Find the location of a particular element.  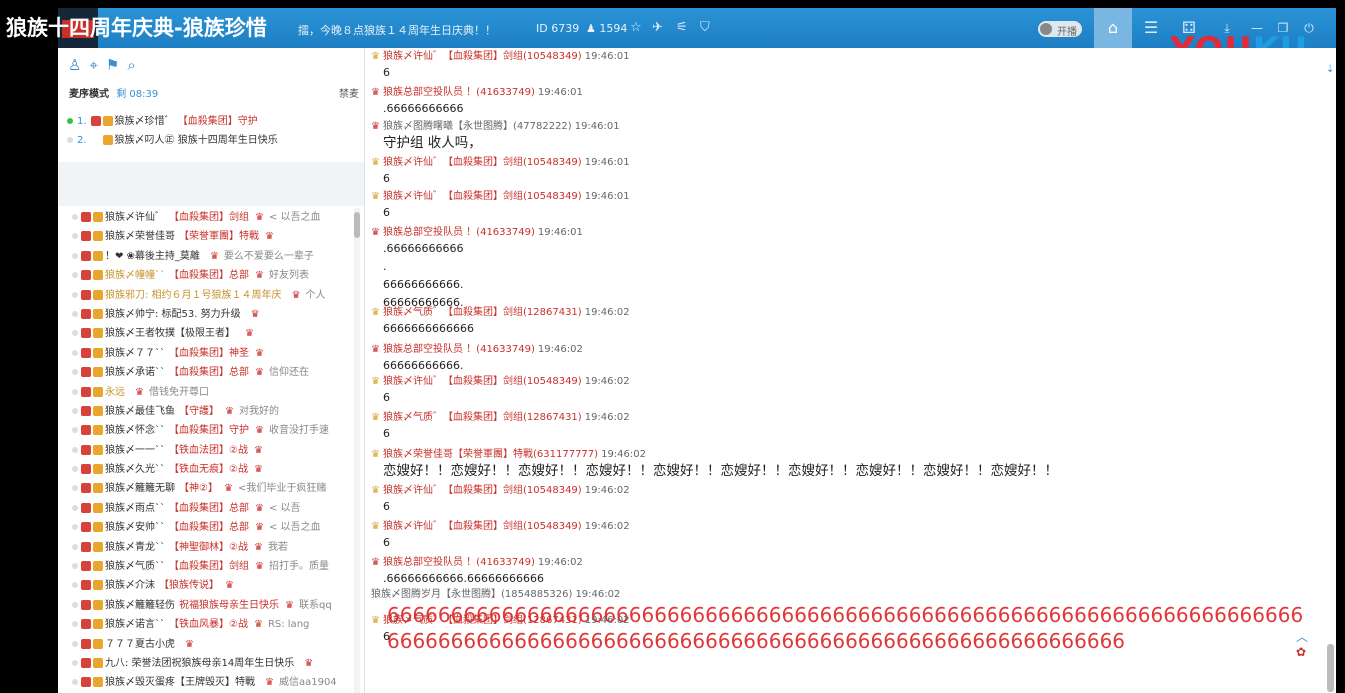

user-list-item: 九八: 荣誉法团祝狼族母亲14周年生日快乐 ♛ is located at coordinates (206, 663).